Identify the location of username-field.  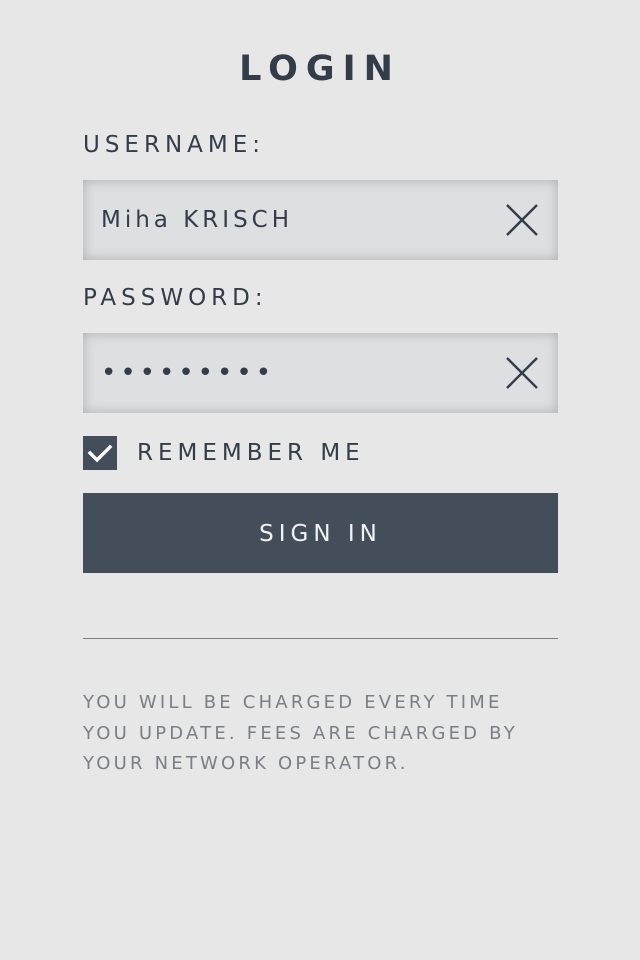
(320, 220).